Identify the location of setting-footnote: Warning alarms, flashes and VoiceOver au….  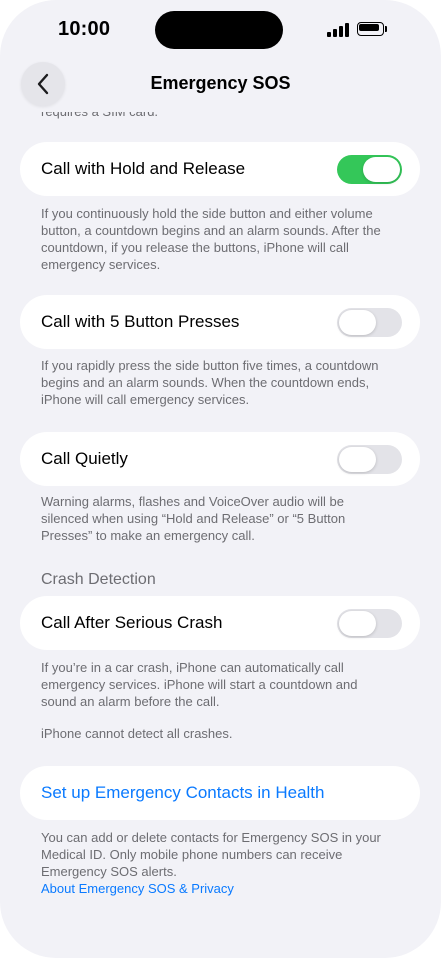
(193, 518).